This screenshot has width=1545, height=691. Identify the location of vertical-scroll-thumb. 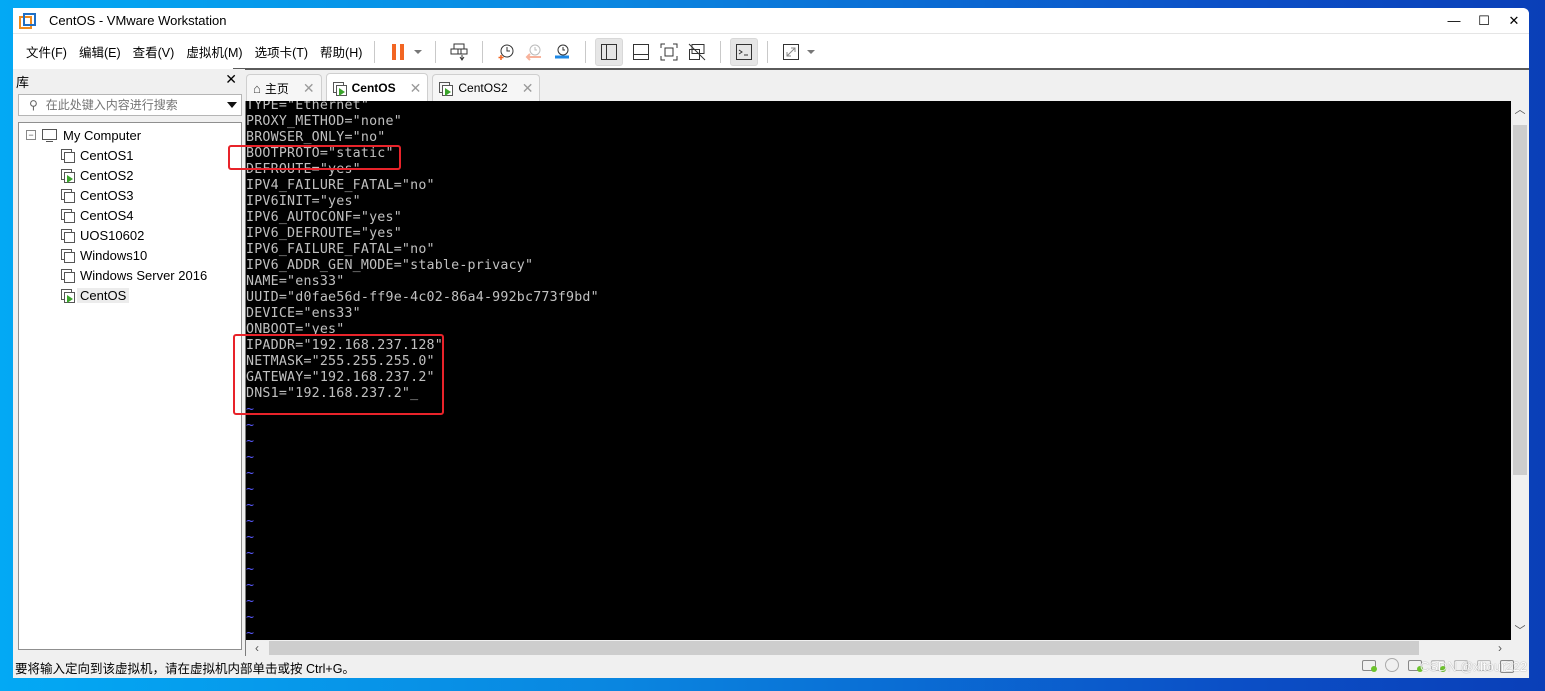
(1520, 300).